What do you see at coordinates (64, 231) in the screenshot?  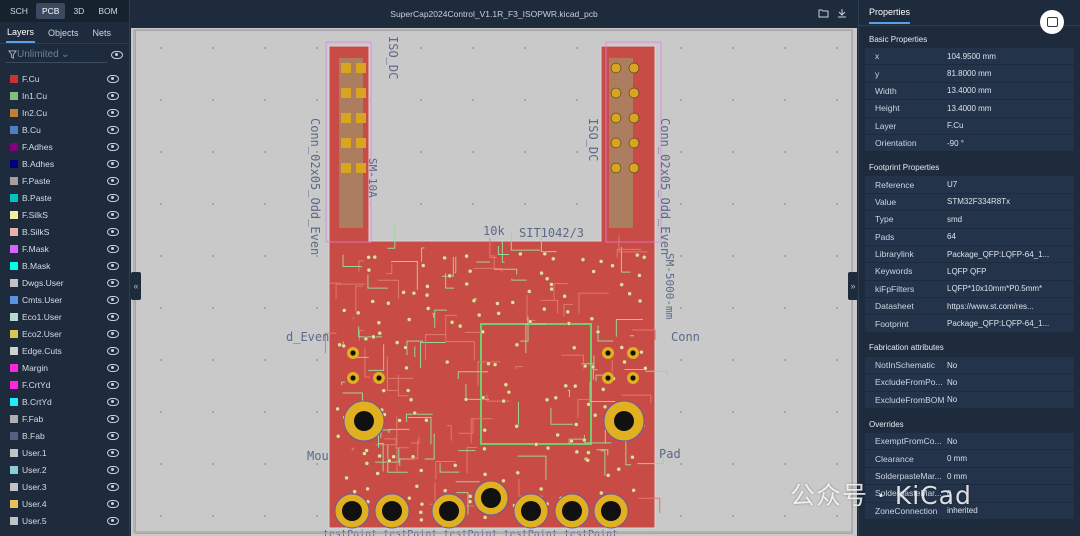 I see `layer-item: B.SilkS` at bounding box center [64, 231].